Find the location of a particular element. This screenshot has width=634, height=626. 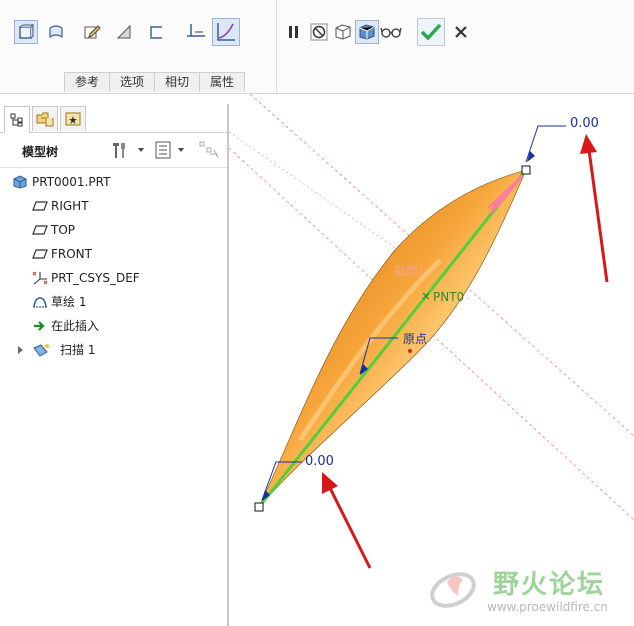

shaded-preview-icon is located at coordinates (367, 32).